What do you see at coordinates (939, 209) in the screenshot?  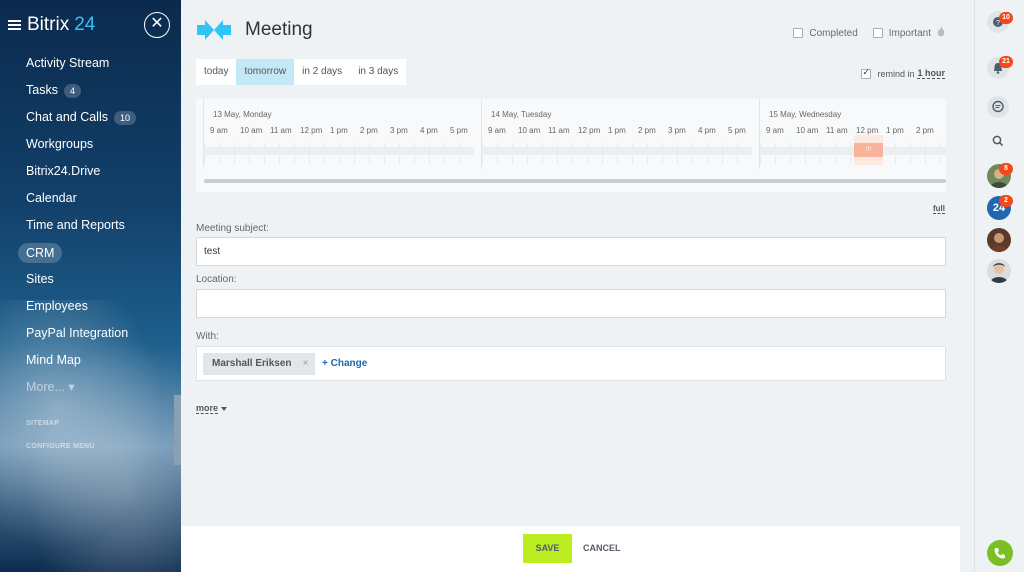 I see `planner-full-link: full` at bounding box center [939, 209].